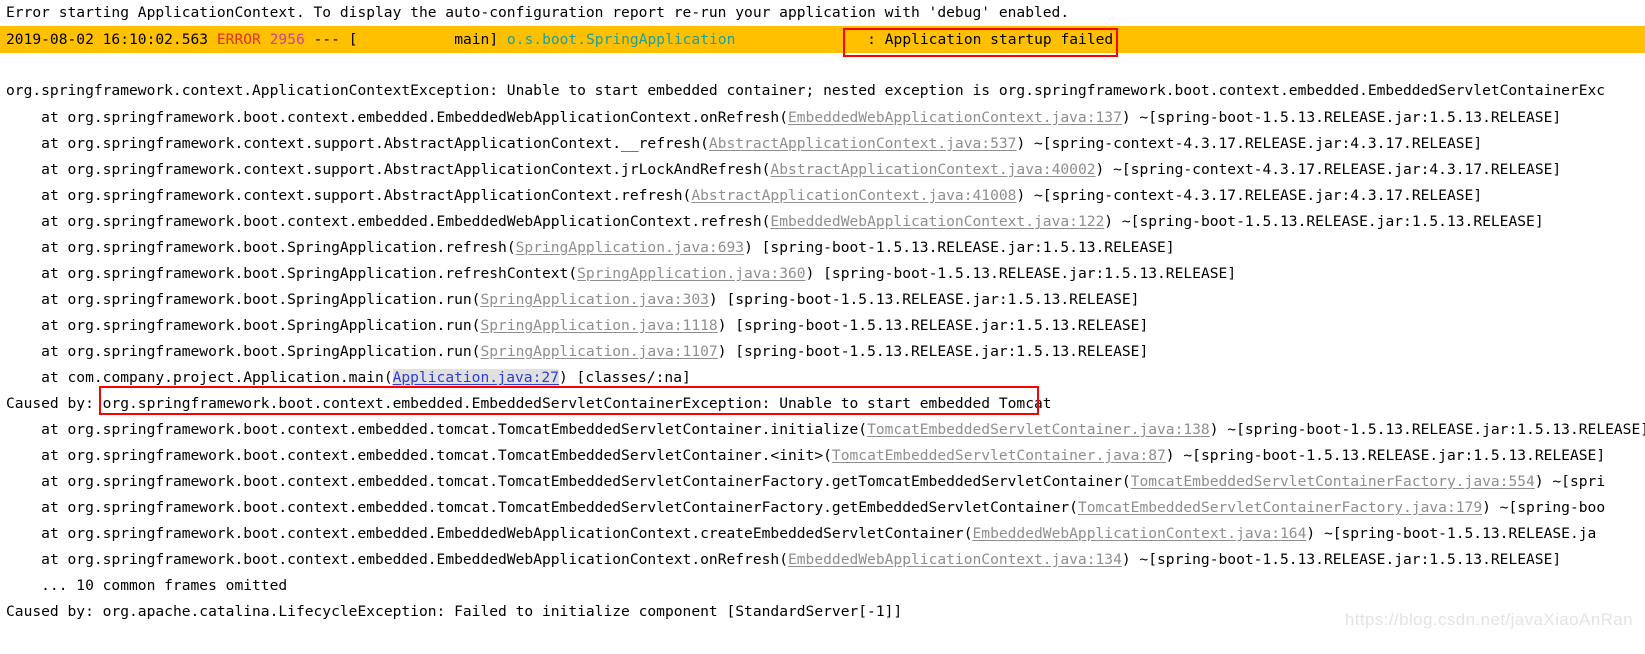  Describe the element at coordinates (1140, 533) in the screenshot. I see `source-link: EmbeddedWebApplicationContext.java:164` at that location.